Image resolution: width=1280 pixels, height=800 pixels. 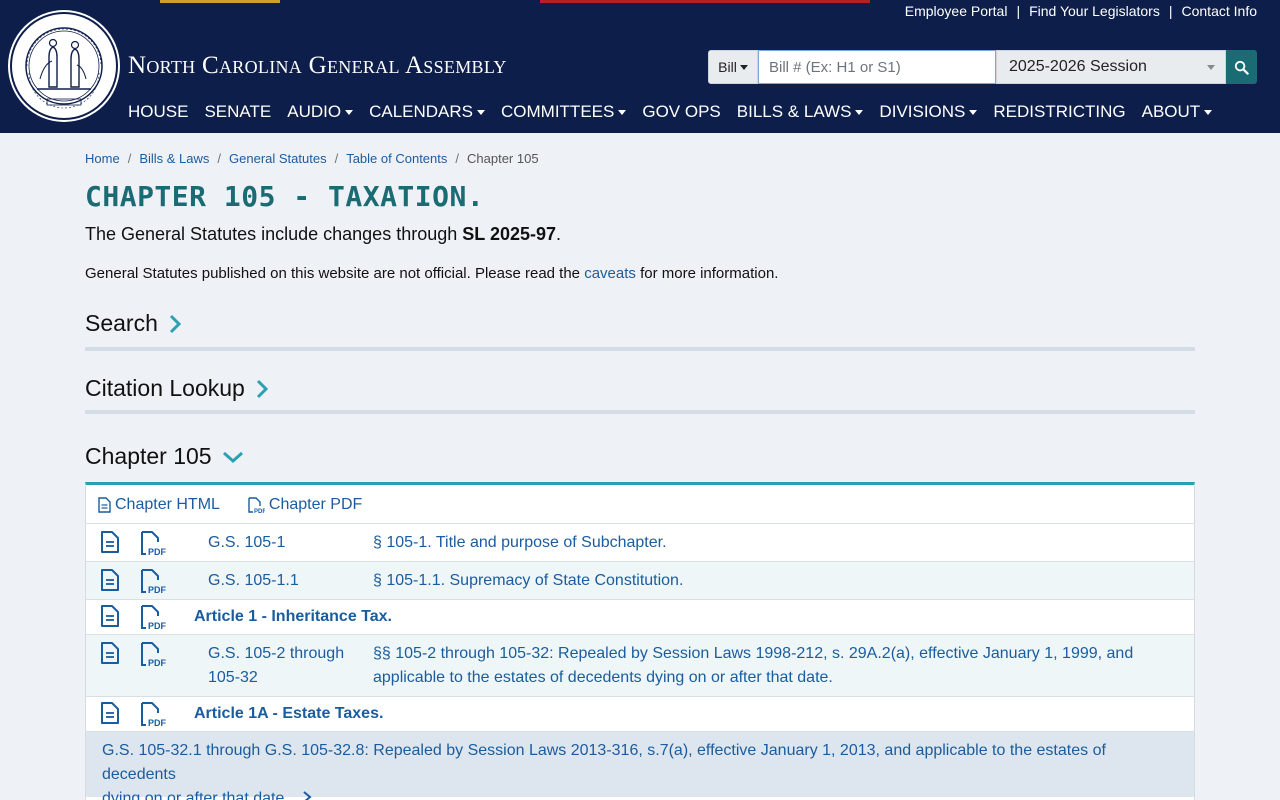 I want to click on nav-bills-laws: BILLS & LAWS, so click(x=800, y=112).